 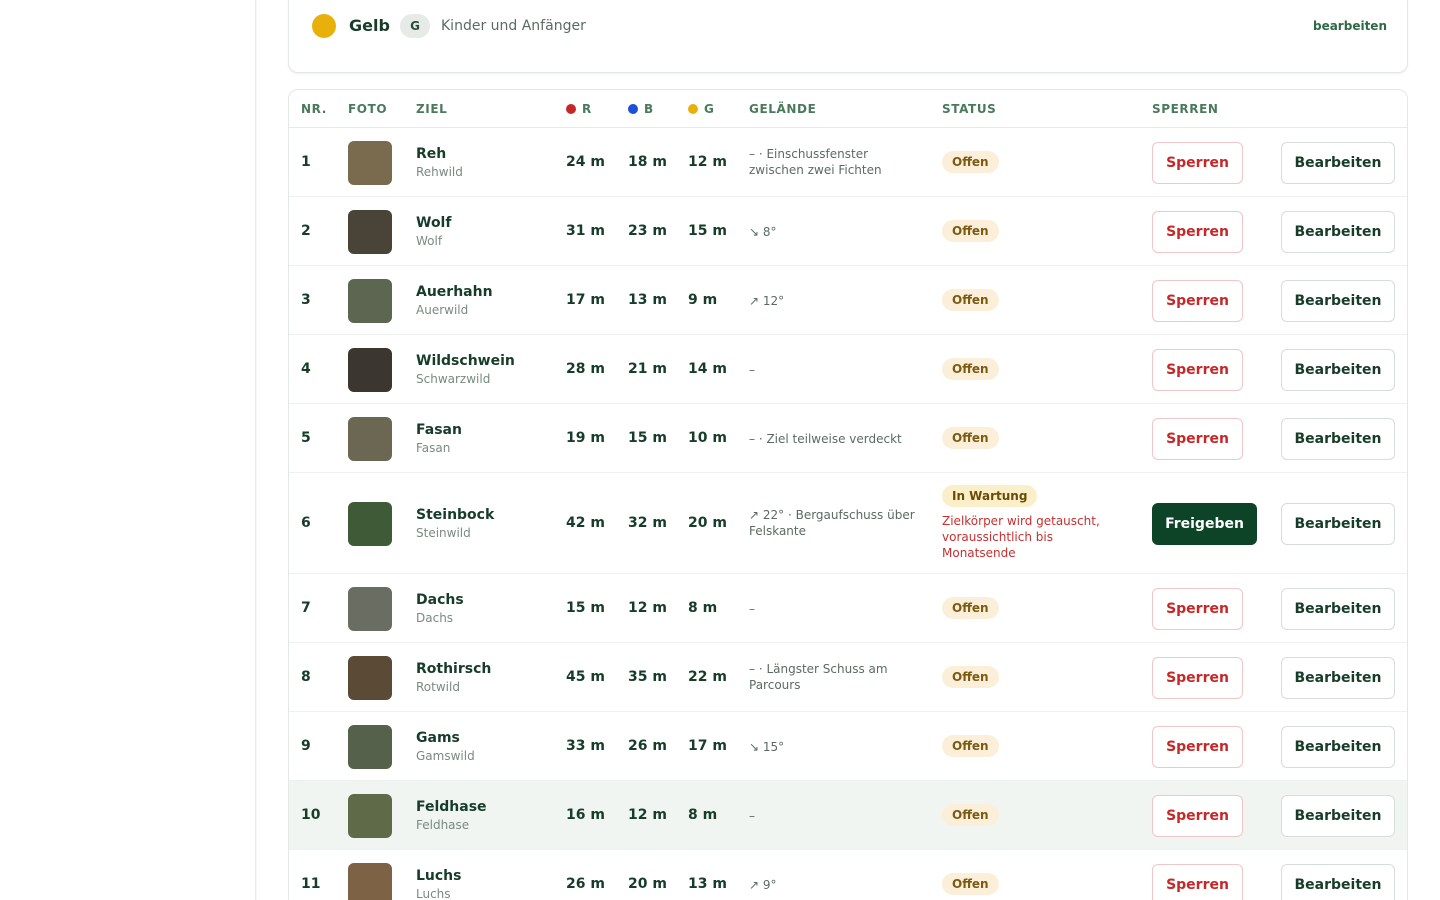 What do you see at coordinates (767, 746) in the screenshot?
I see `terrain-info: ↘ 15°` at bounding box center [767, 746].